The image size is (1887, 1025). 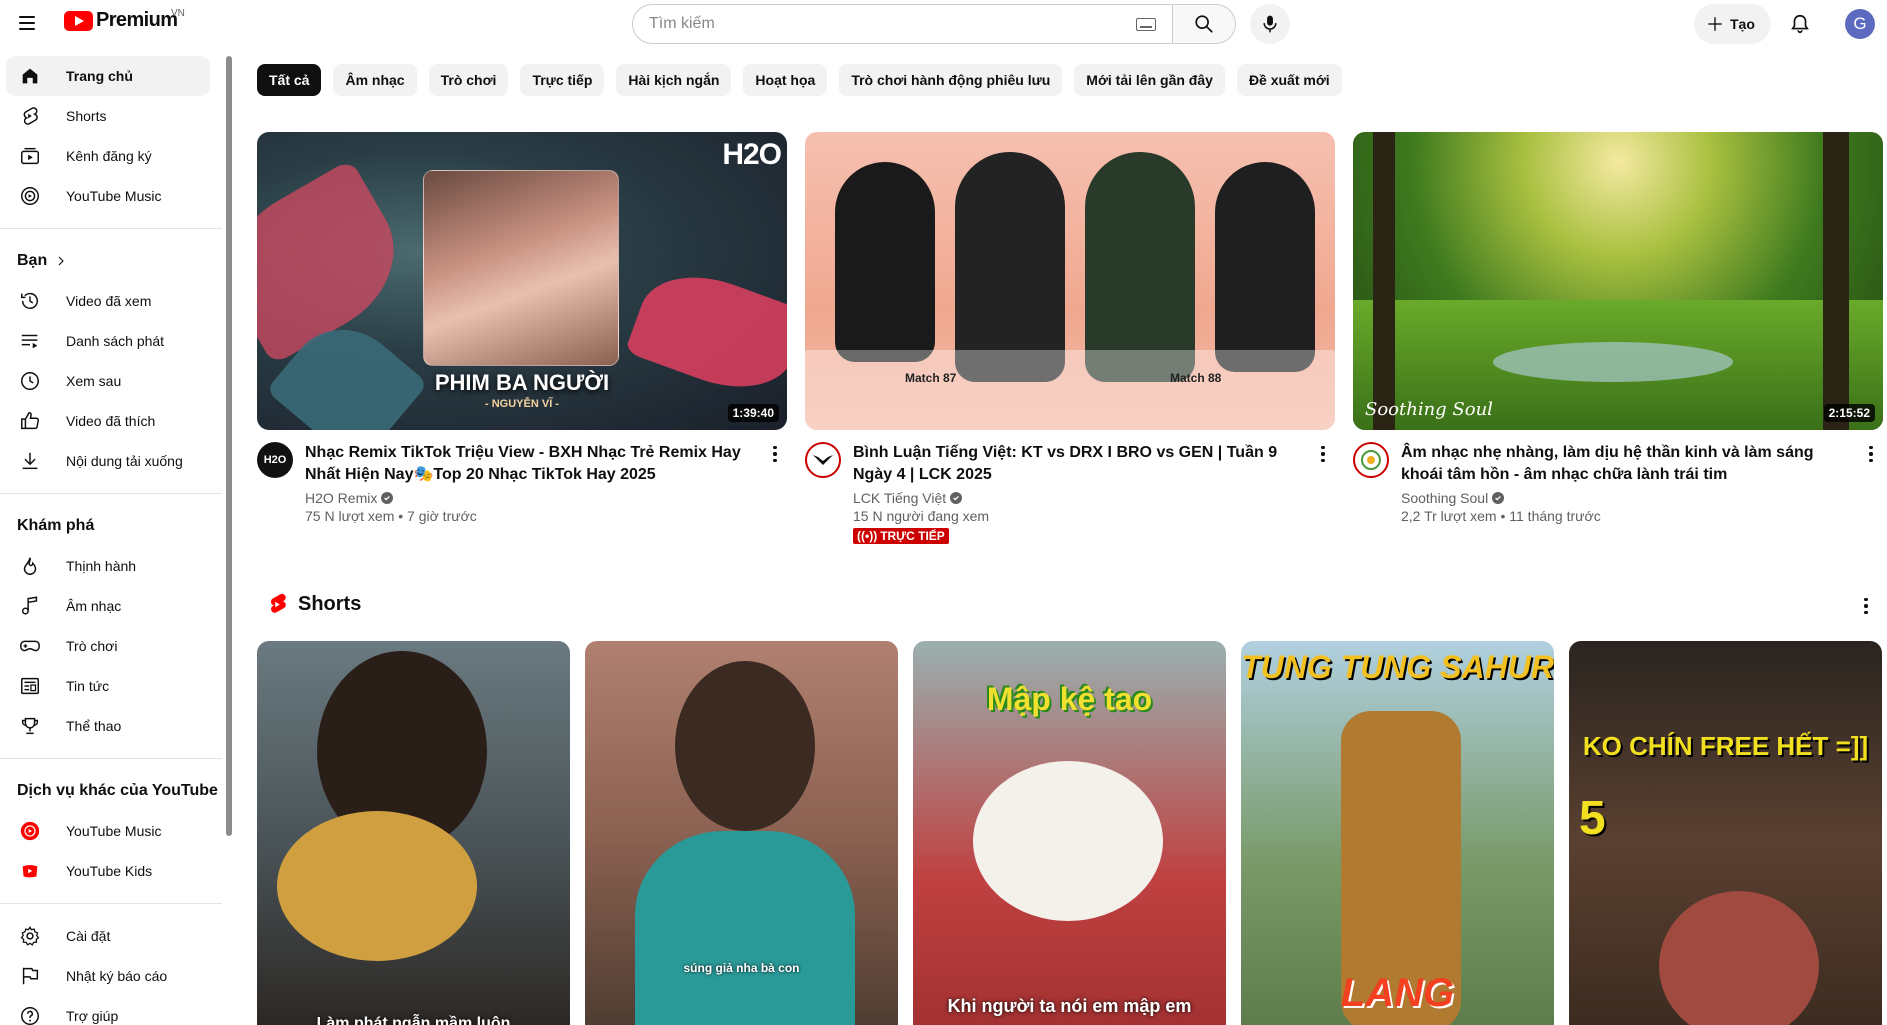 I want to click on thumbnail-match-label: Match 87, so click(x=931, y=378).